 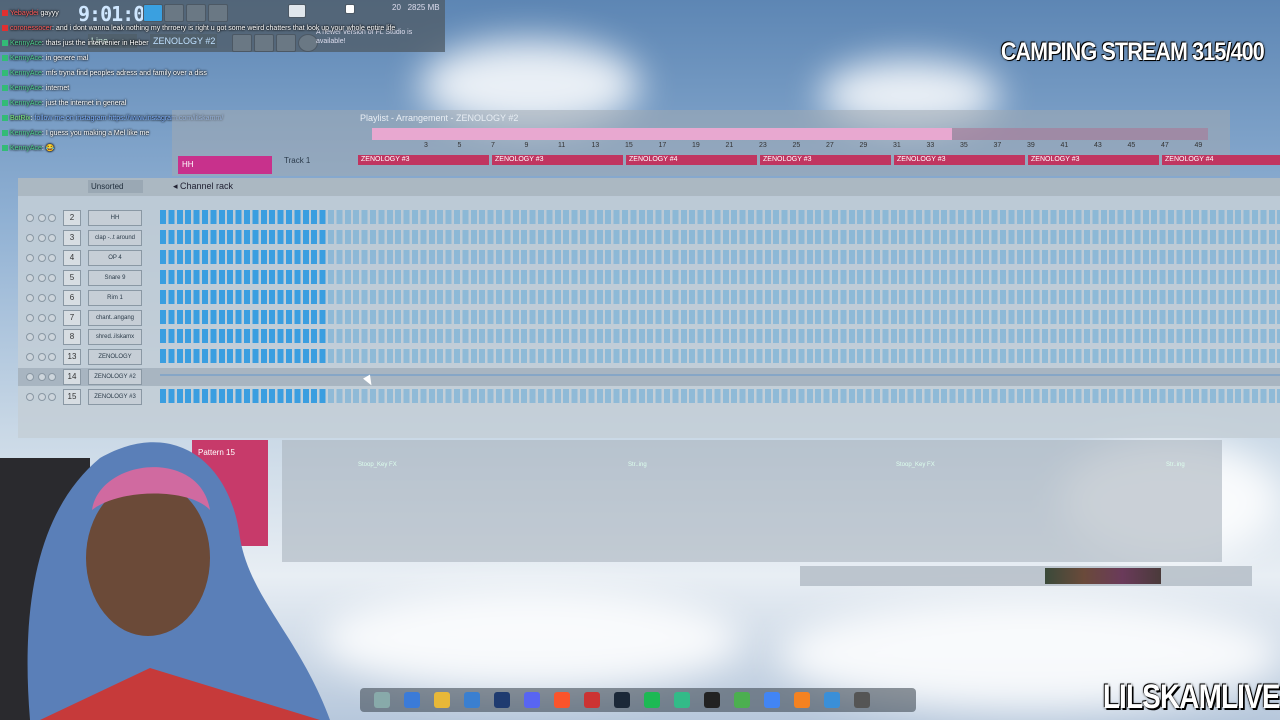 I want to click on channel-filter-select: Unsorted, so click(x=115, y=186).